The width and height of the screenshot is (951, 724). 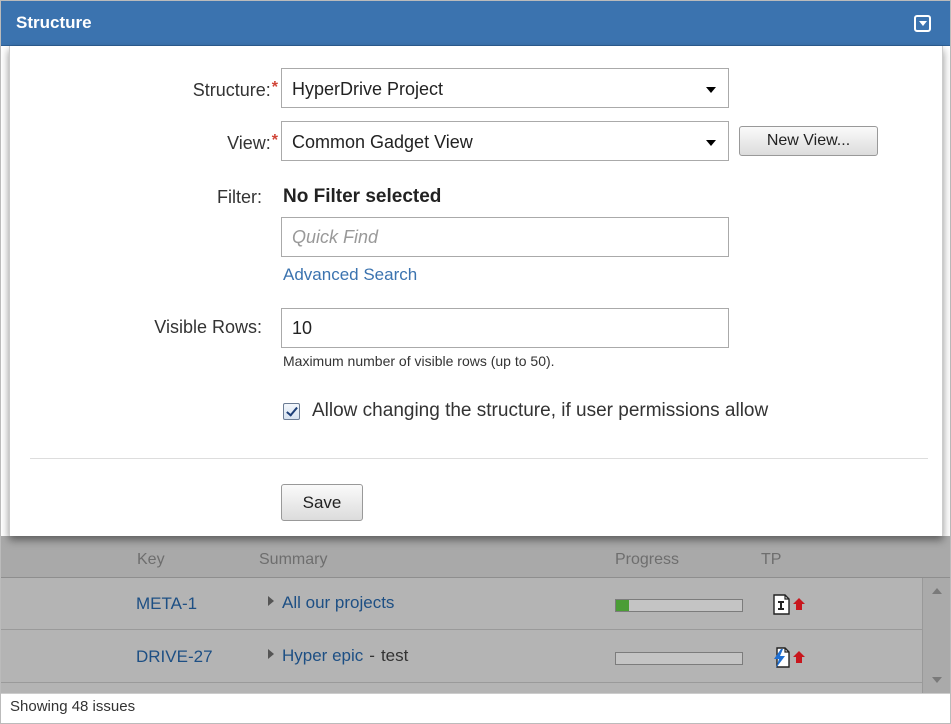 I want to click on filter-label: Filter:, so click(x=239, y=197).